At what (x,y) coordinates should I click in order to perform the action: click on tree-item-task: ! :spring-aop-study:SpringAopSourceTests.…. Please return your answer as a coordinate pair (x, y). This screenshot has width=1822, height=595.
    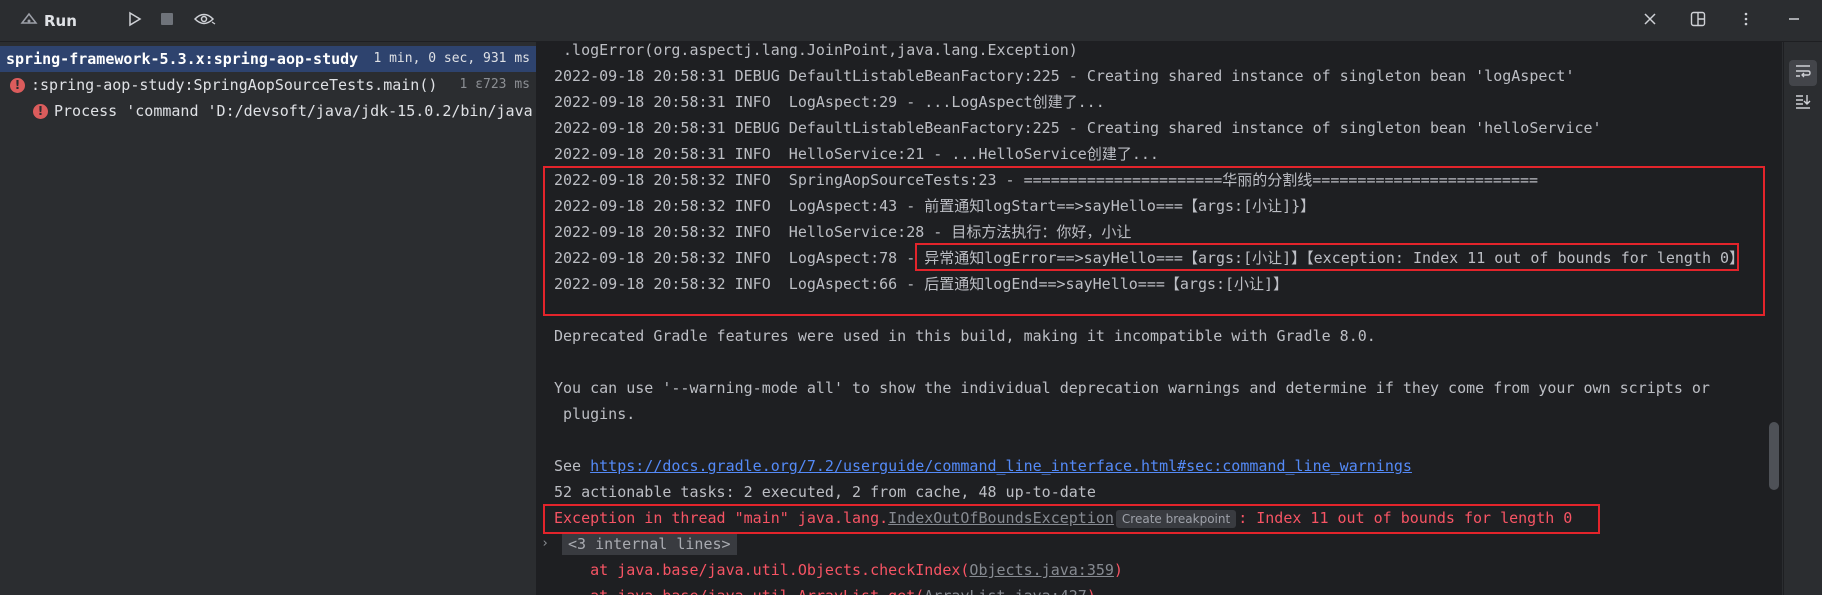
    Looking at the image, I should click on (268, 85).